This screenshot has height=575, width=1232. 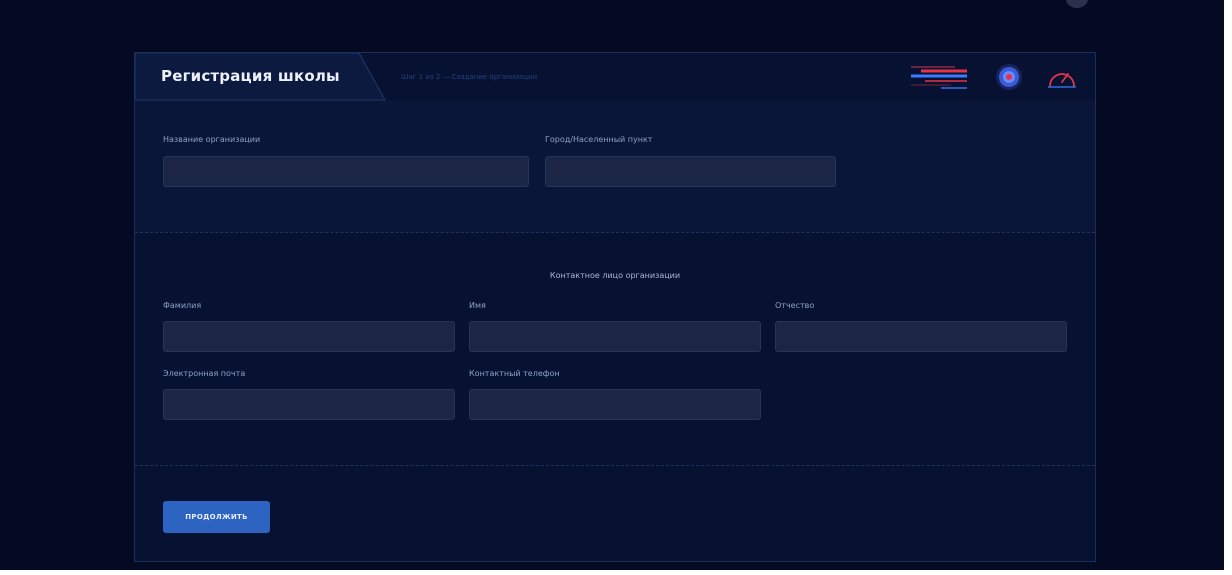 I want to click on hamburger-menu-icon, so click(x=941, y=77).